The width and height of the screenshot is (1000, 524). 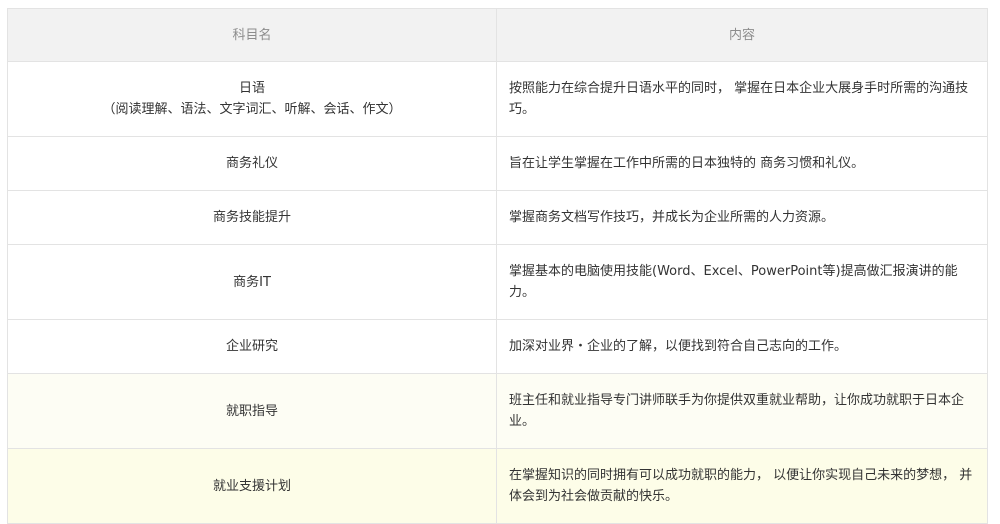 What do you see at coordinates (742, 411) in the screenshot?
I see `subject-description: 班主任和就业指导专门讲师联手为你提供双重就业帮助，让你成功就职于日本企业。` at bounding box center [742, 411].